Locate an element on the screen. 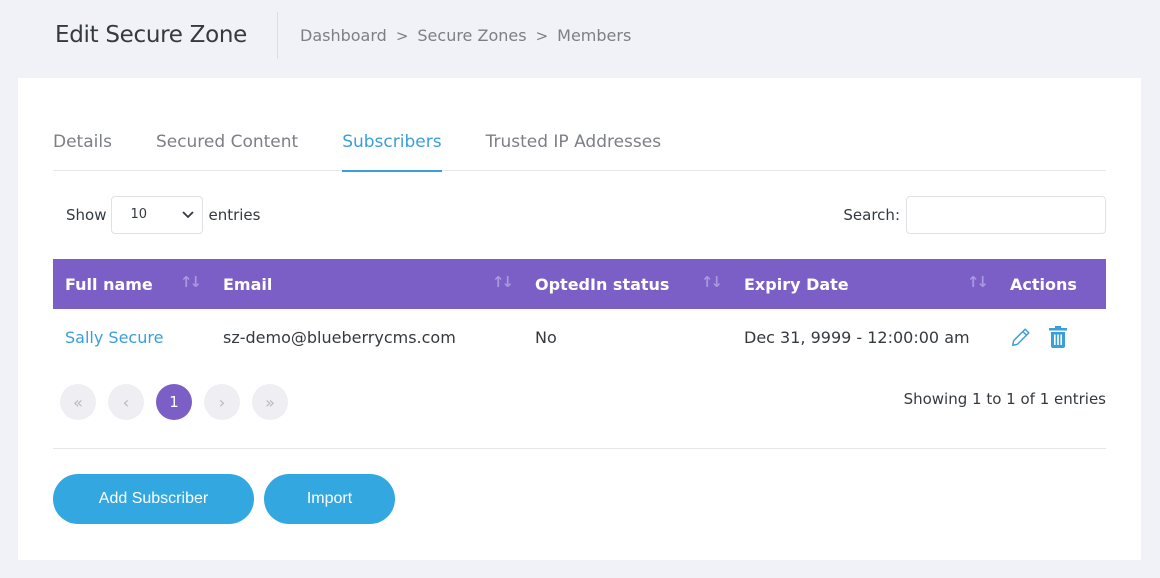  cell-email: sz-demo@blueberrycms.com is located at coordinates (339, 337).